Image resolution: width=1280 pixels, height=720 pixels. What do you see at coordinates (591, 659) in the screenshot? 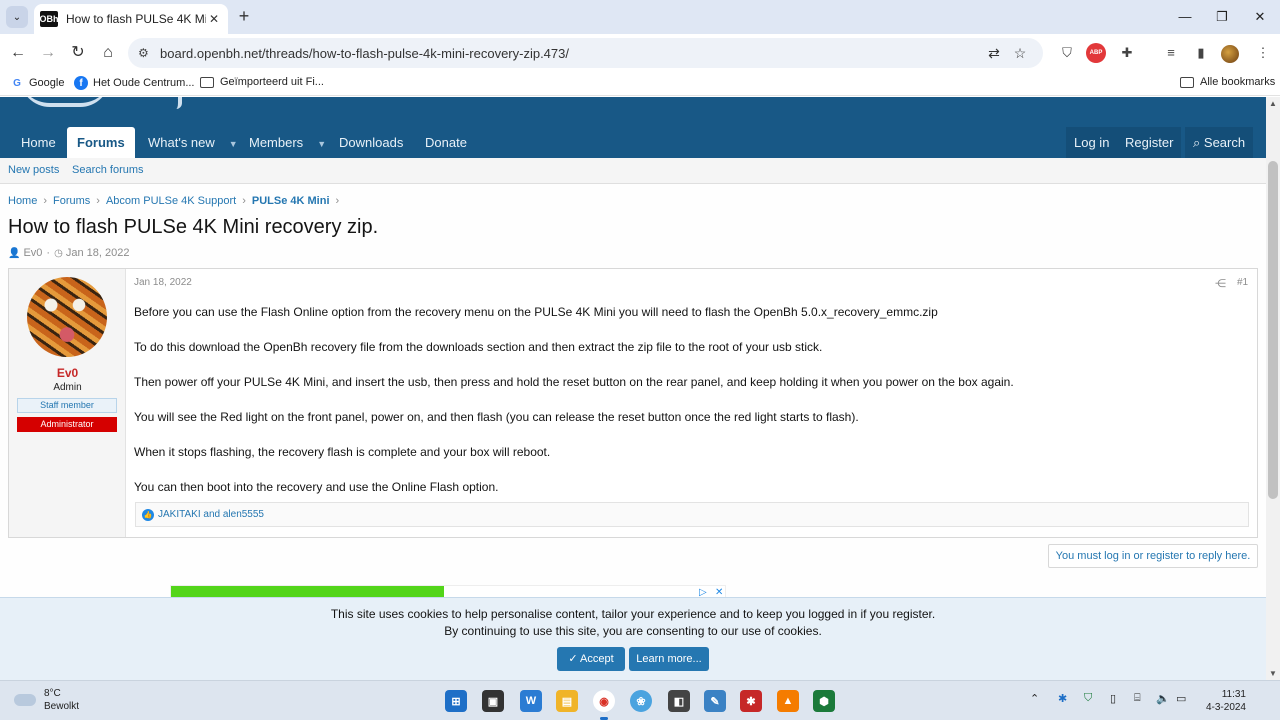
I see `accept-cookies-button: ✓ Accept` at bounding box center [591, 659].